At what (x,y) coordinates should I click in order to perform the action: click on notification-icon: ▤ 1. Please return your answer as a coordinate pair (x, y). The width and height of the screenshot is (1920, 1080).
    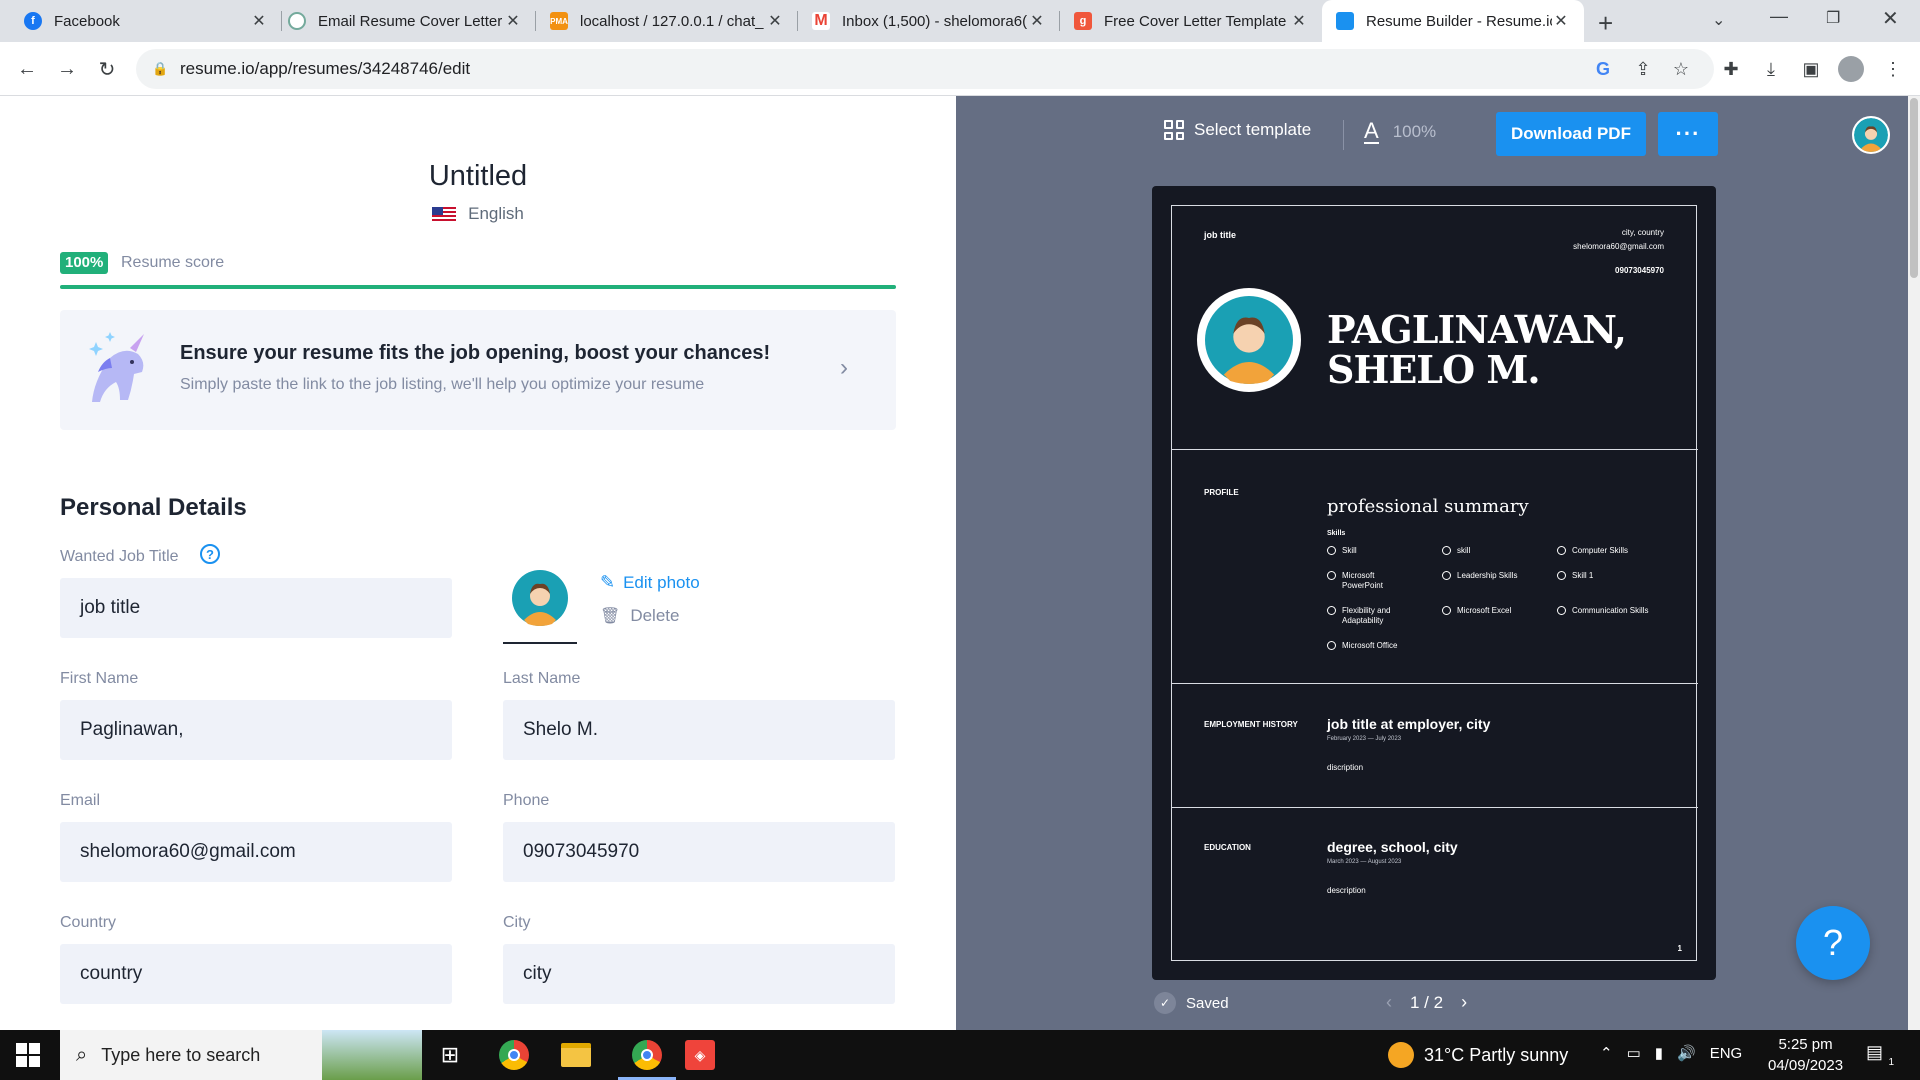
    Looking at the image, I should click on (1880, 1055).